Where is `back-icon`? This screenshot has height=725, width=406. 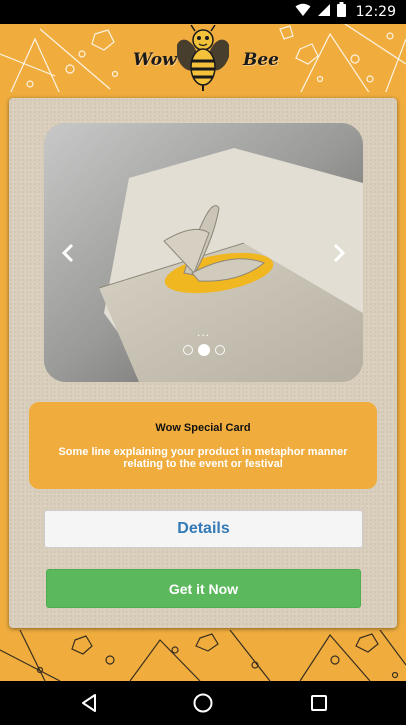
back-icon is located at coordinates (89, 703).